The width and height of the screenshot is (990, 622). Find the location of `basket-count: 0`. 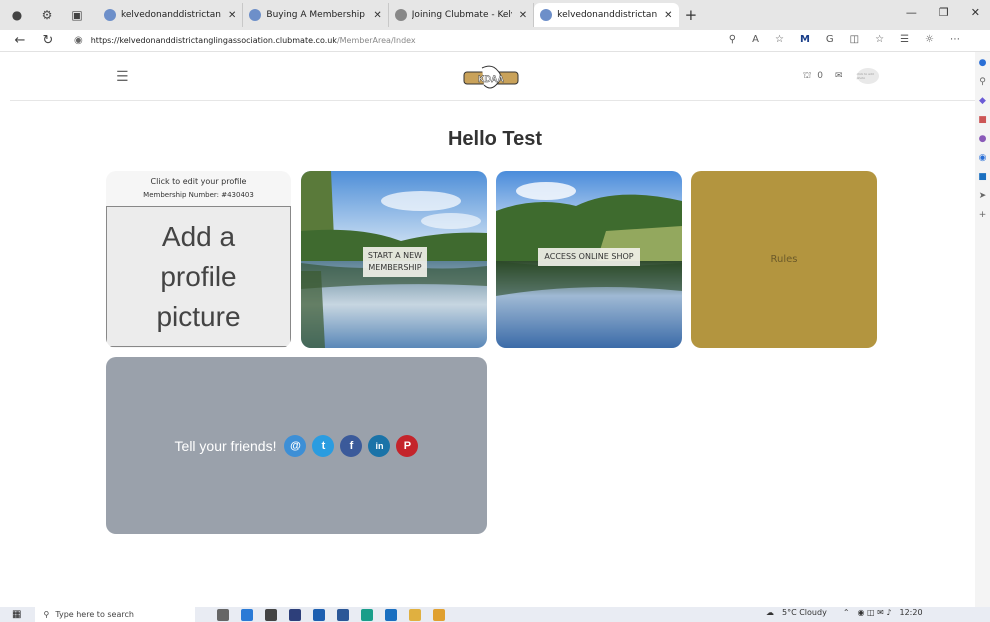

basket-count: 0 is located at coordinates (820, 76).